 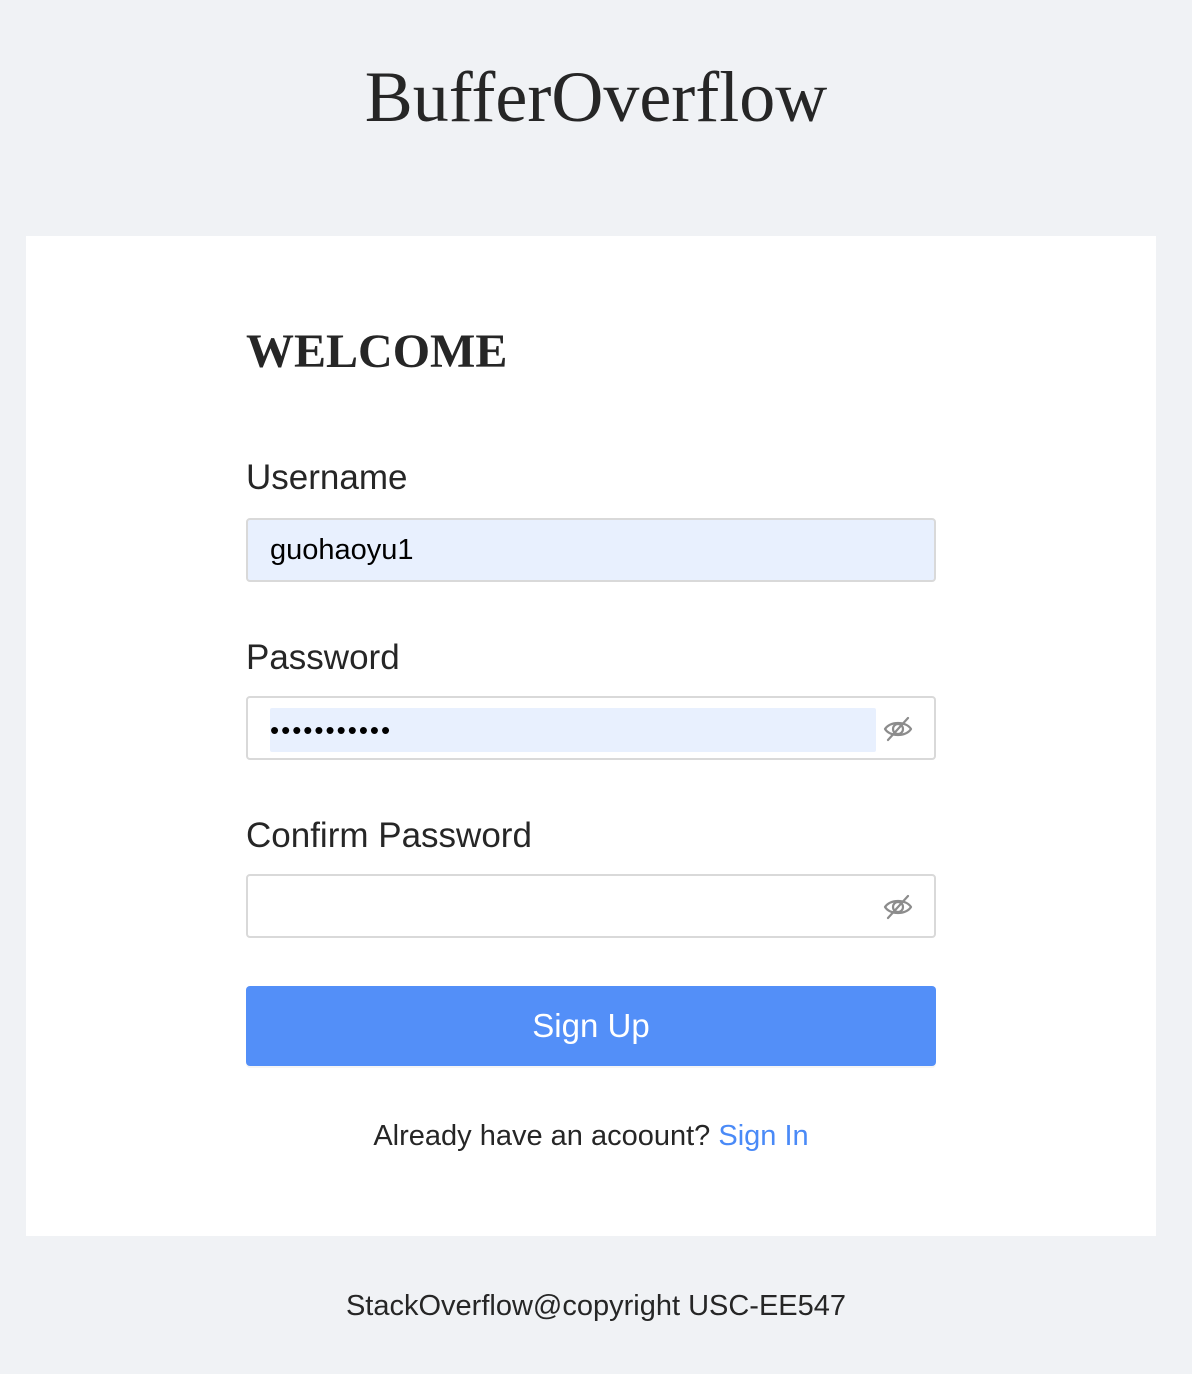 What do you see at coordinates (573, 730) in the screenshot?
I see `password-input` at bounding box center [573, 730].